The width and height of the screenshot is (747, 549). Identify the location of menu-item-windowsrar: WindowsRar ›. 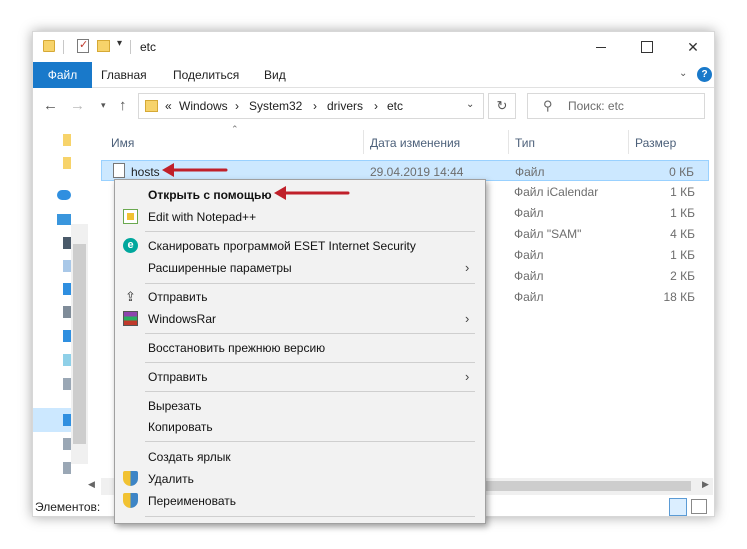
(300, 319).